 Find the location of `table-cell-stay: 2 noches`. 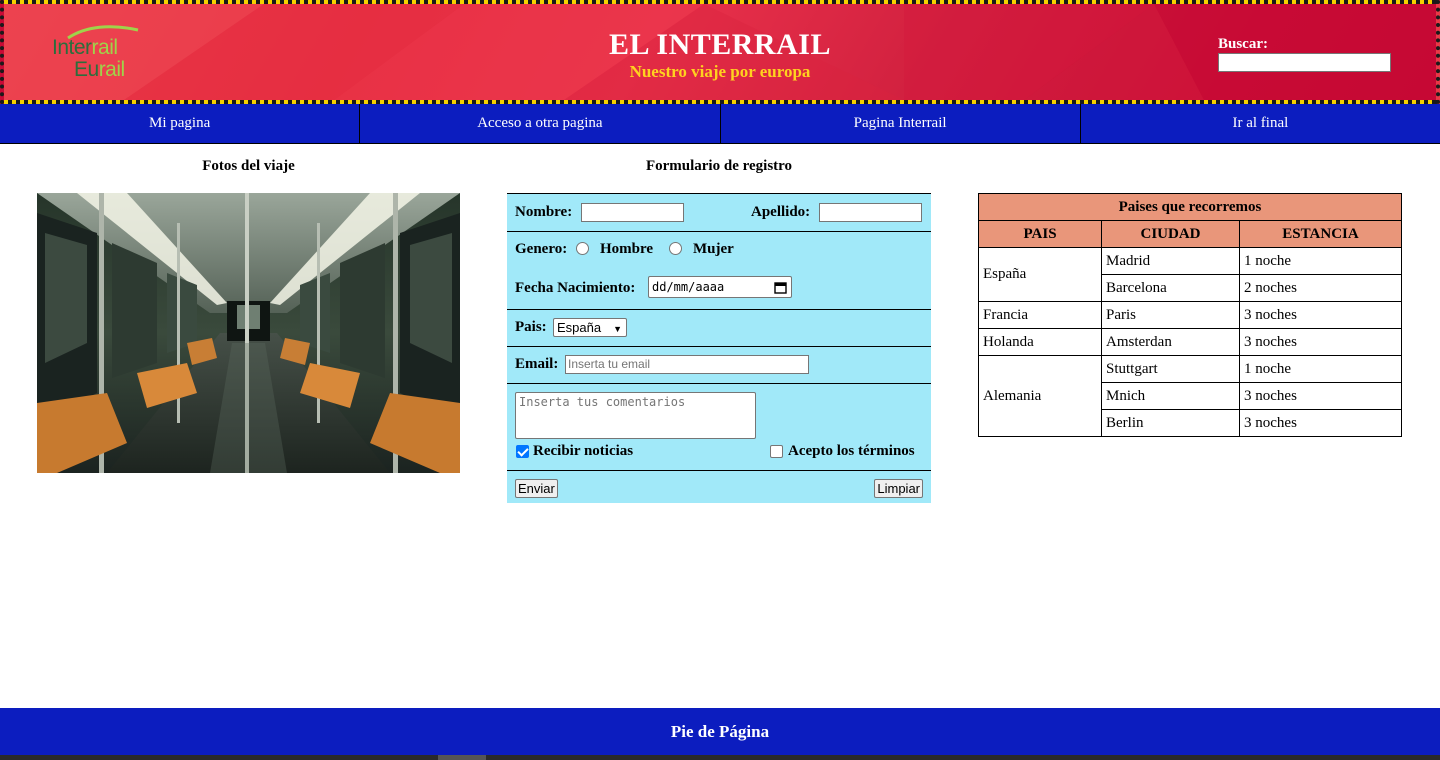

table-cell-stay: 2 noches is located at coordinates (1320, 288).